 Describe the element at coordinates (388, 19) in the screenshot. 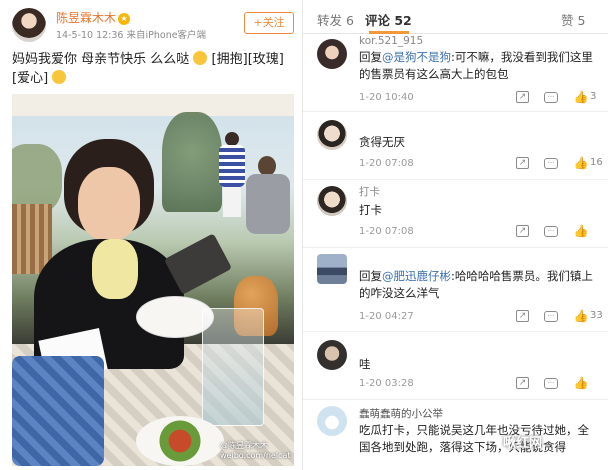

I see `tab-comments: 评论 52` at that location.